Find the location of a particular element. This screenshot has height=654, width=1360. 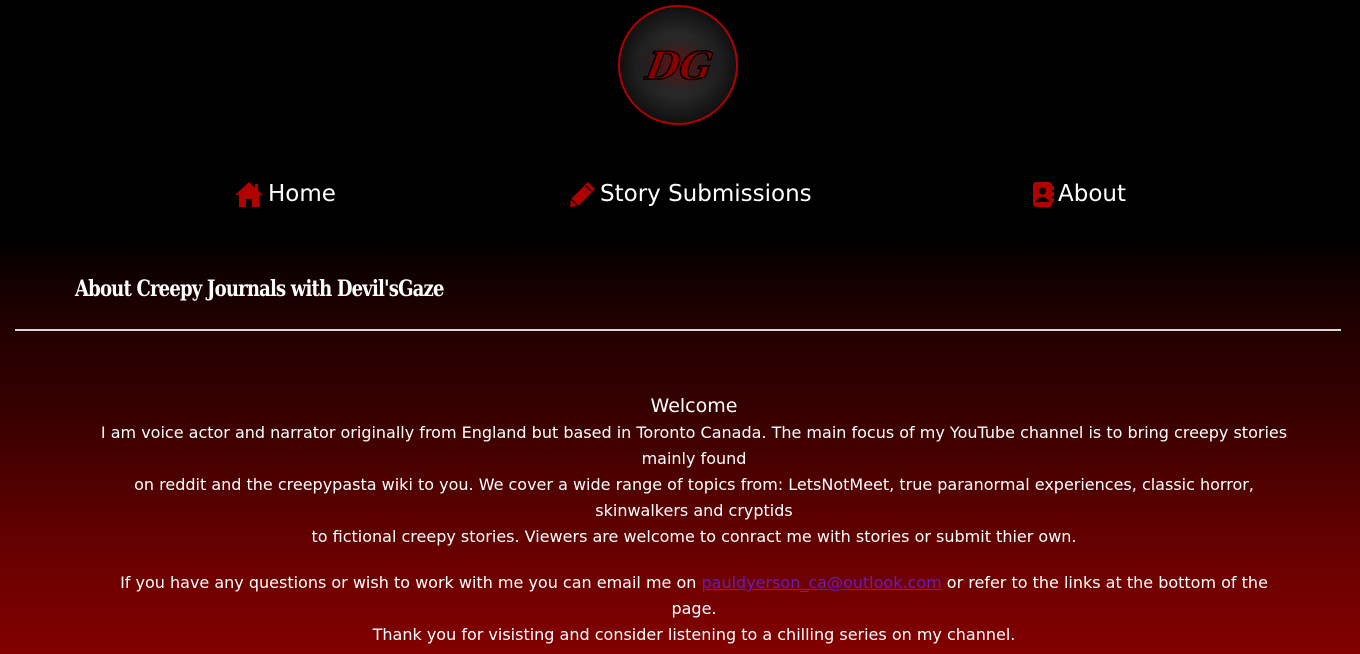

page-title: About Creepy Journals with Devil'sGaze is located at coordinates (259, 289).